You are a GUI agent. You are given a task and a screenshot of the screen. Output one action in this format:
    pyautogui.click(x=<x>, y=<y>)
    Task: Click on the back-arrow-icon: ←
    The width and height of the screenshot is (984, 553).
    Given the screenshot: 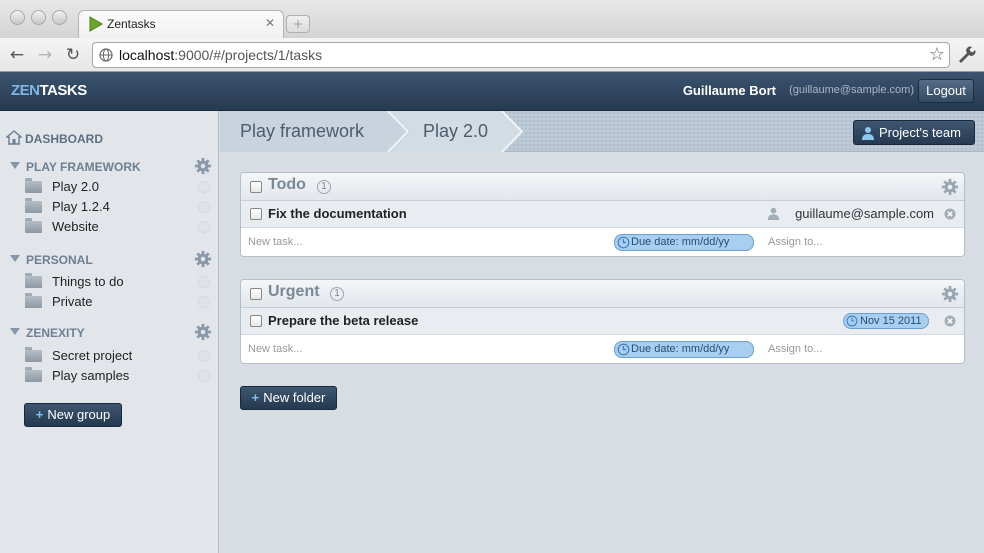 What is the action you would take?
    pyautogui.click(x=17, y=55)
    